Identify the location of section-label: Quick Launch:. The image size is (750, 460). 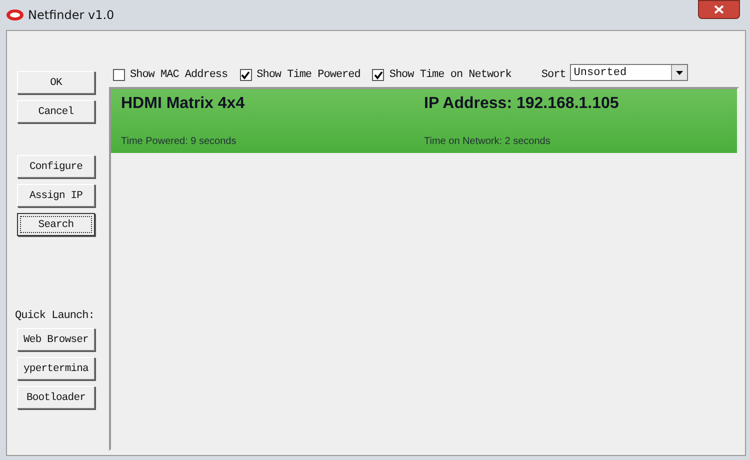
(54, 316).